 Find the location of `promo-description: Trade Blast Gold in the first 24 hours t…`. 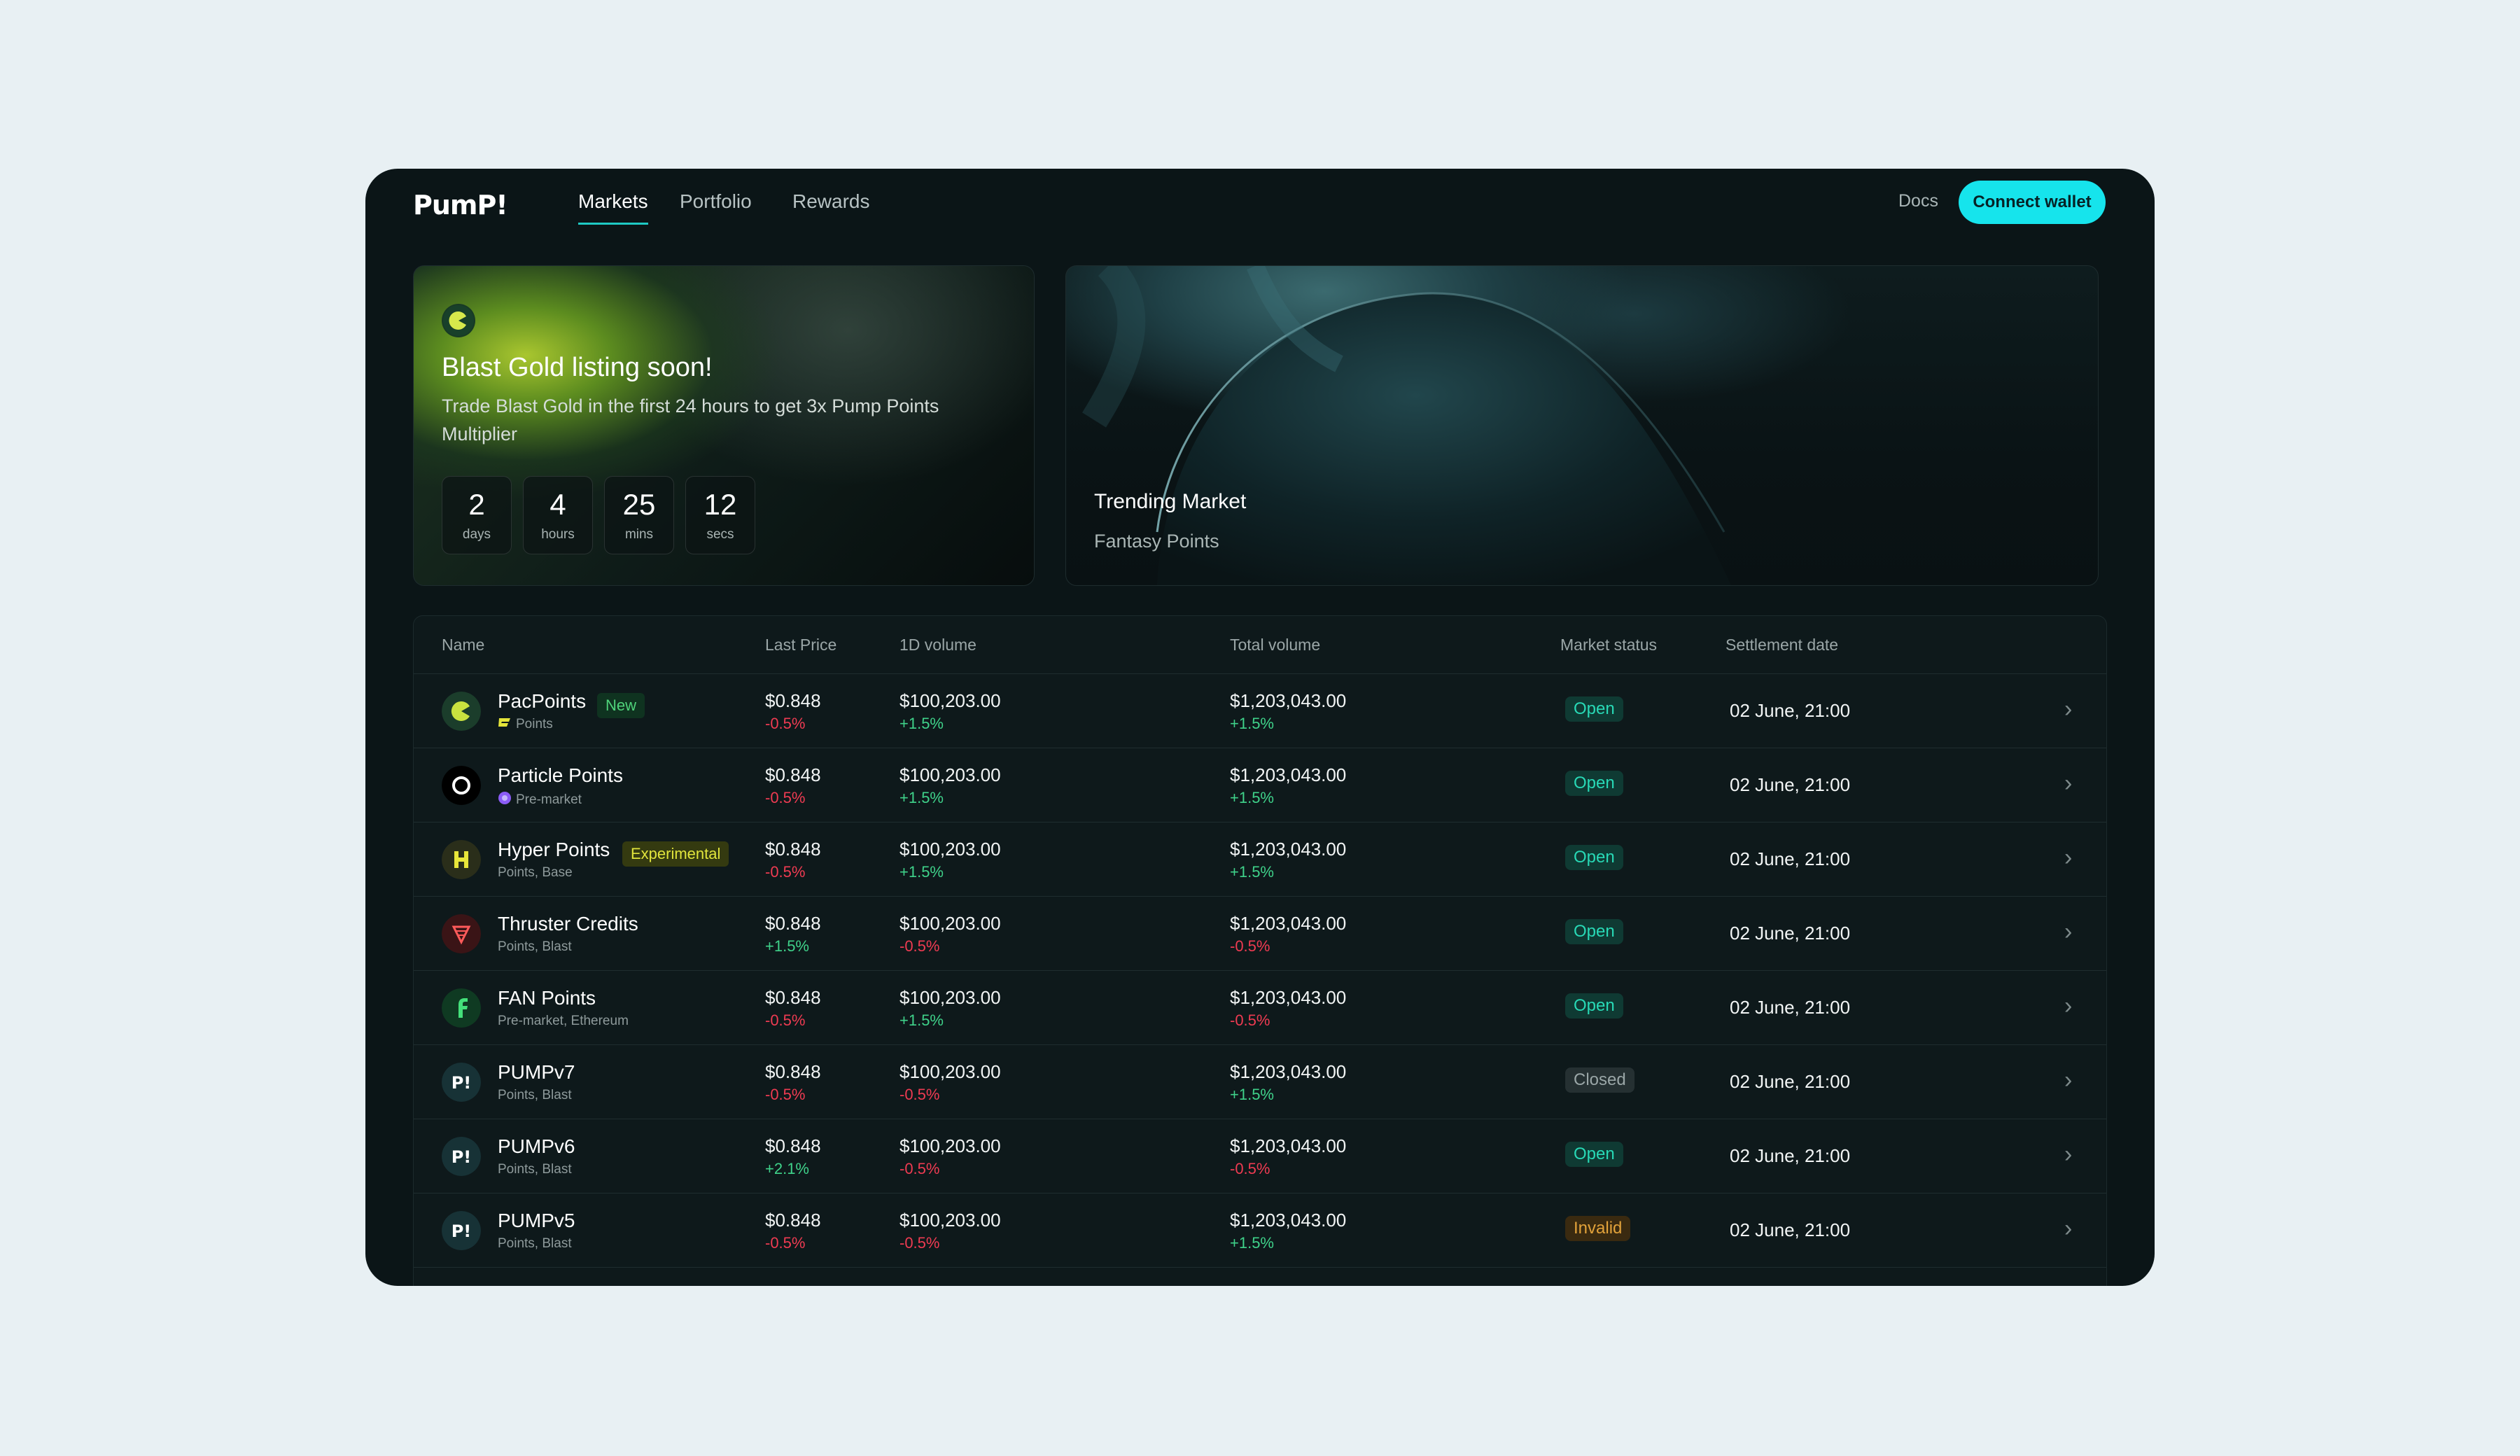

promo-description: Trade Blast Gold in the first 24 hours t… is located at coordinates (690, 420).